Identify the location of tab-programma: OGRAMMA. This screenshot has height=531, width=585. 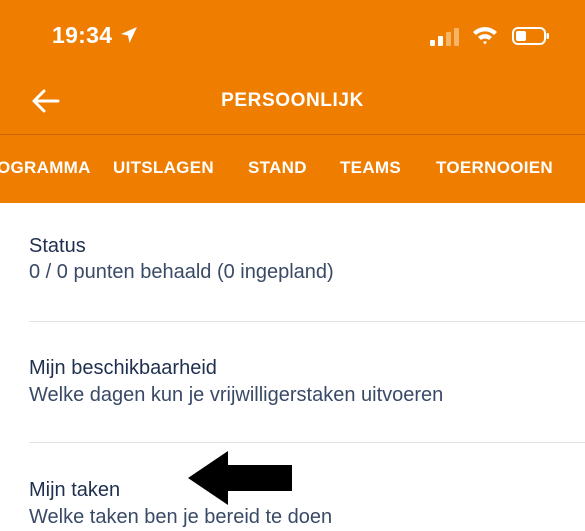
(45, 168).